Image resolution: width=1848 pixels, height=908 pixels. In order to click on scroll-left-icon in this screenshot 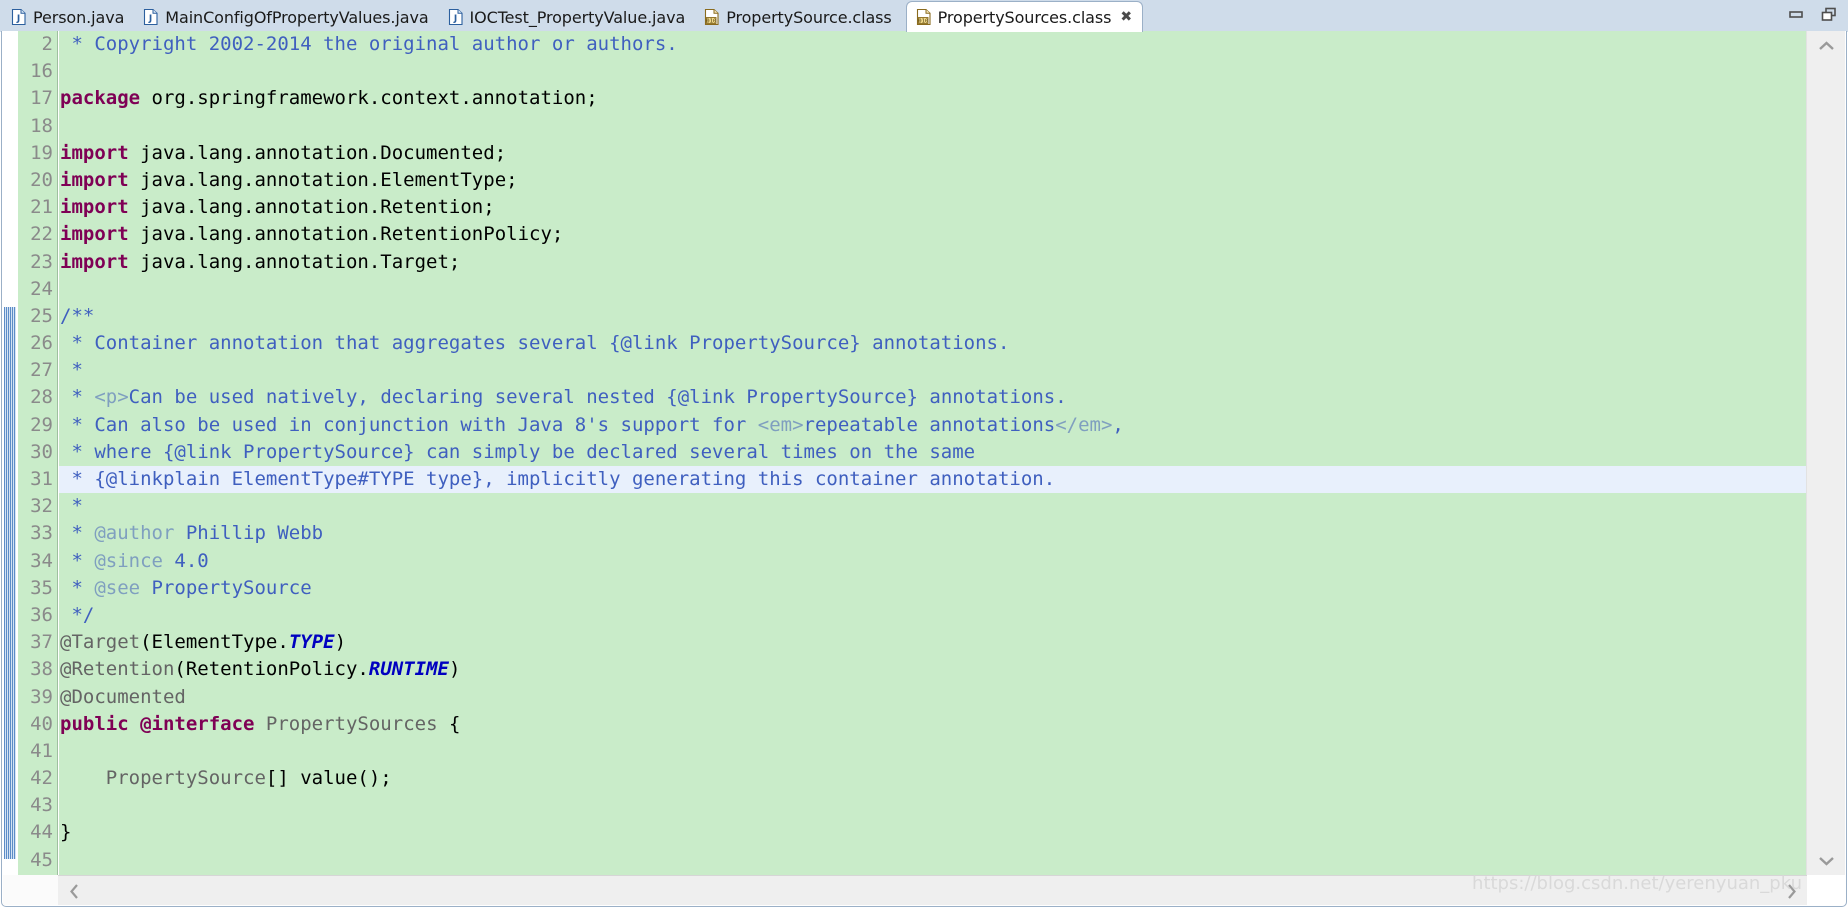, I will do `click(74, 891)`.